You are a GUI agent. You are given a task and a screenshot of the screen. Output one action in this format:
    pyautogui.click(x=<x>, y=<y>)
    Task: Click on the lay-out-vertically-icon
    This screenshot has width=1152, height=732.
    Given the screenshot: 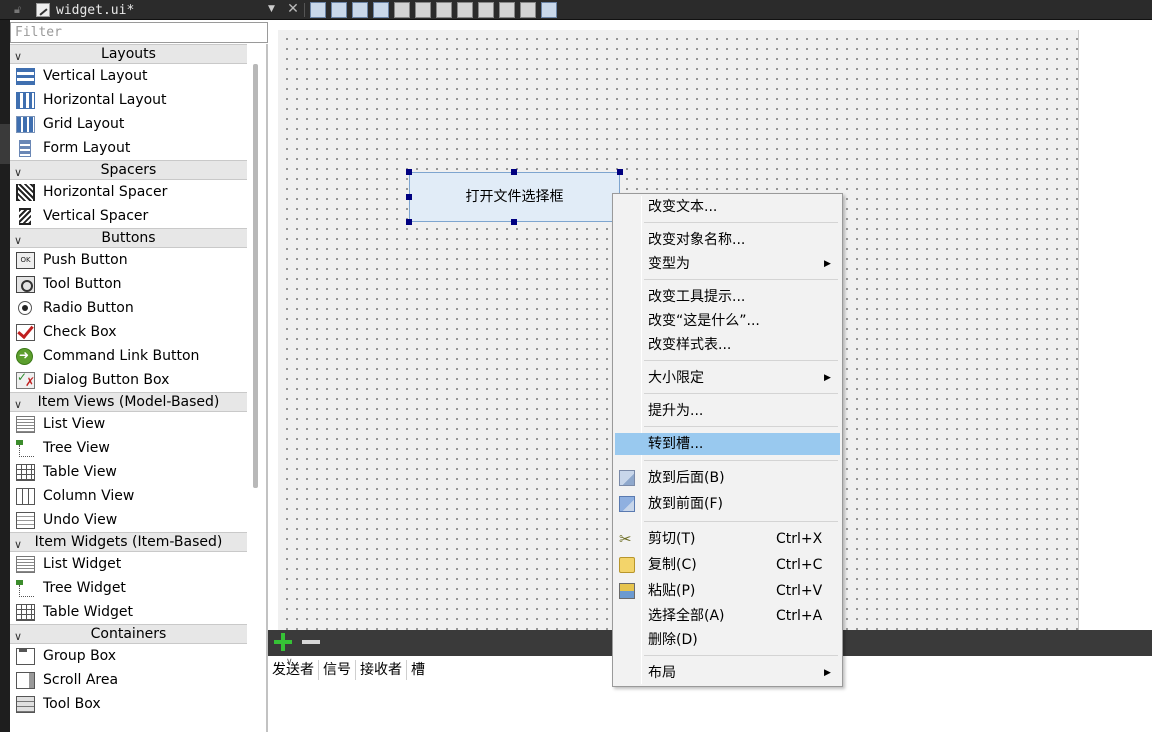 What is the action you would take?
    pyautogui.click(x=423, y=10)
    